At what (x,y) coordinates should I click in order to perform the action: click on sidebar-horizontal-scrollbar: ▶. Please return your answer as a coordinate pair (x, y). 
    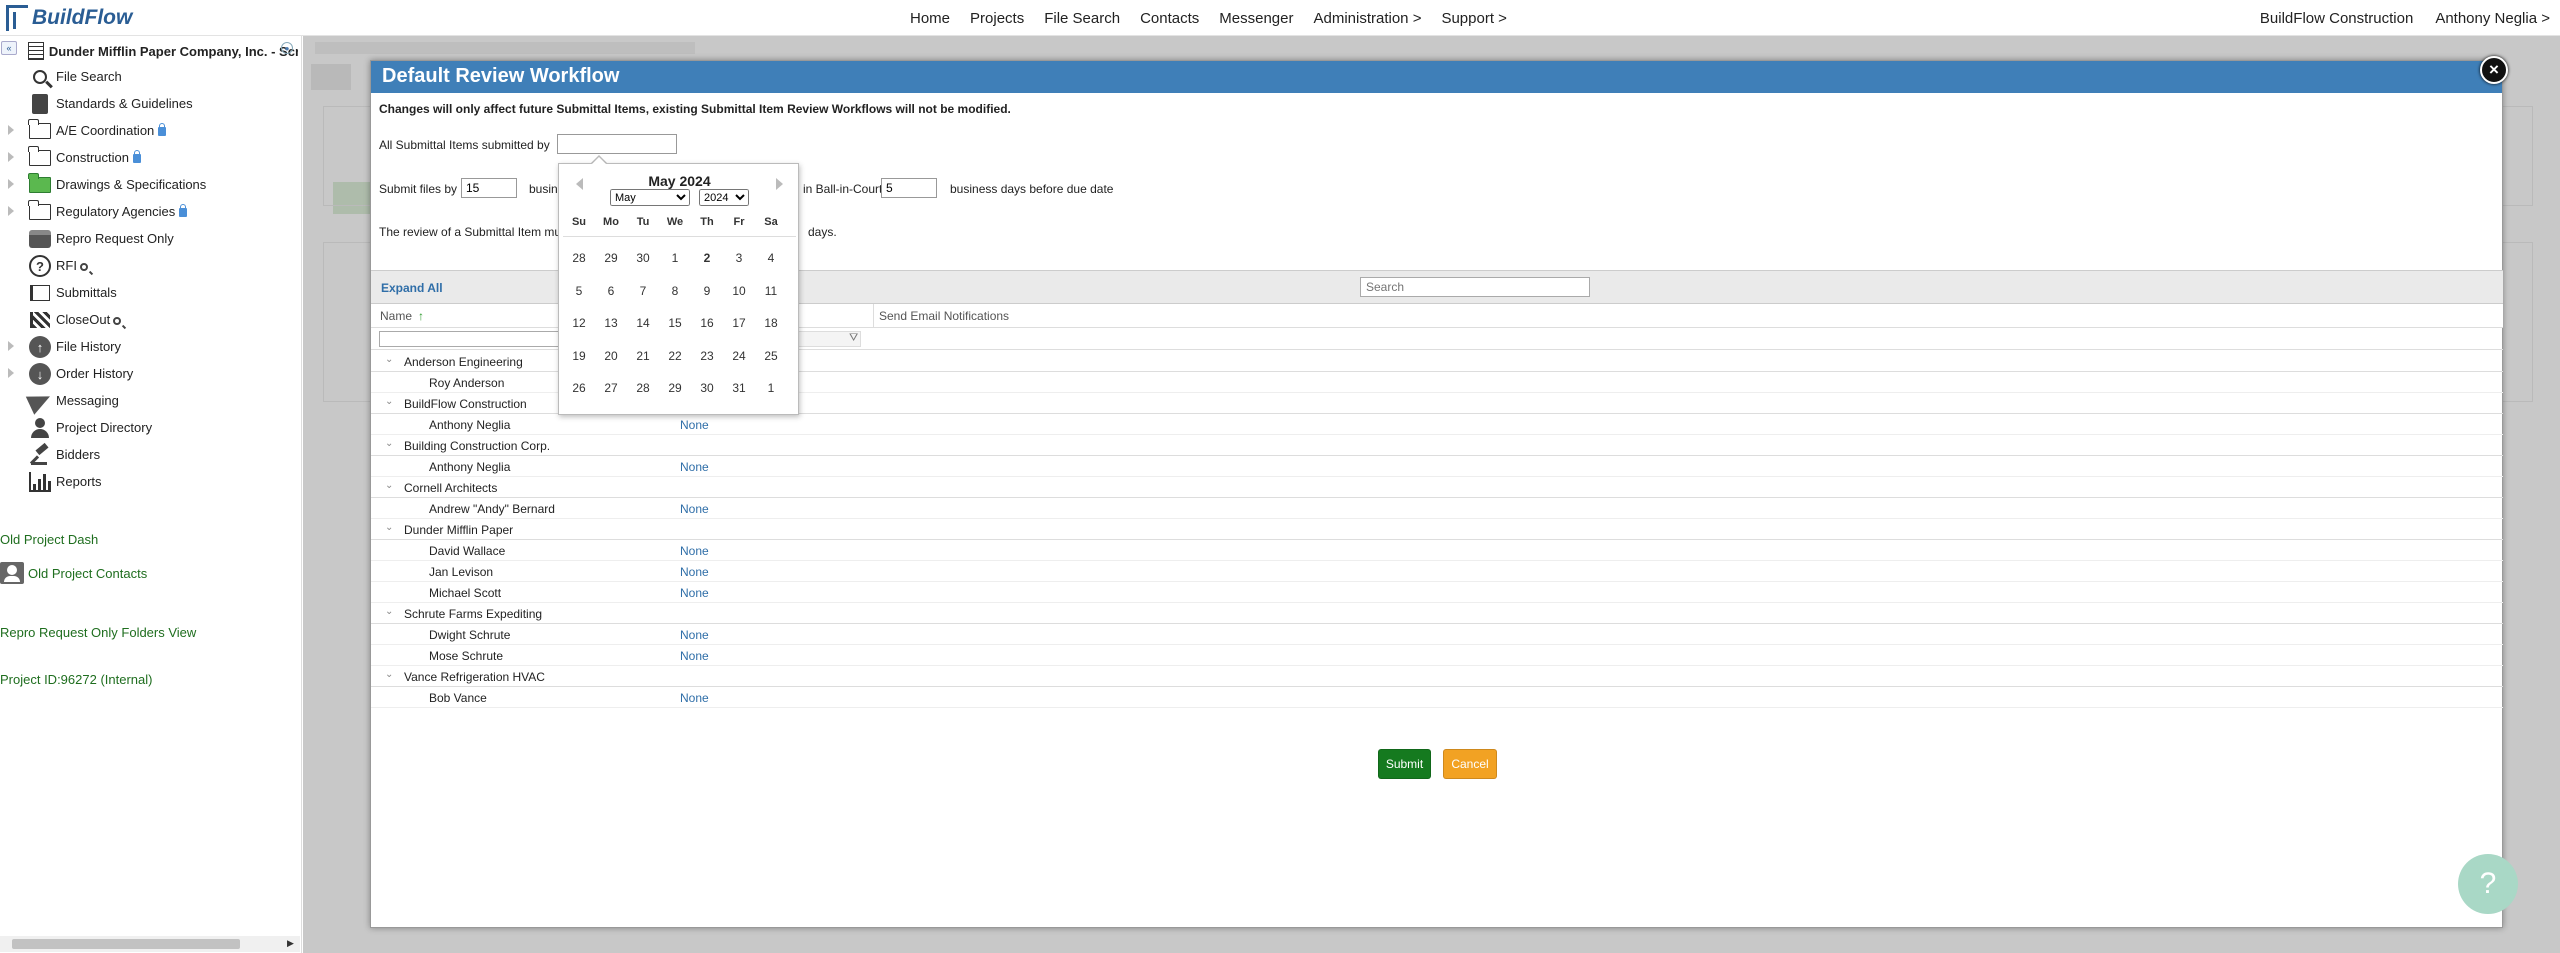
    Looking at the image, I should click on (150, 944).